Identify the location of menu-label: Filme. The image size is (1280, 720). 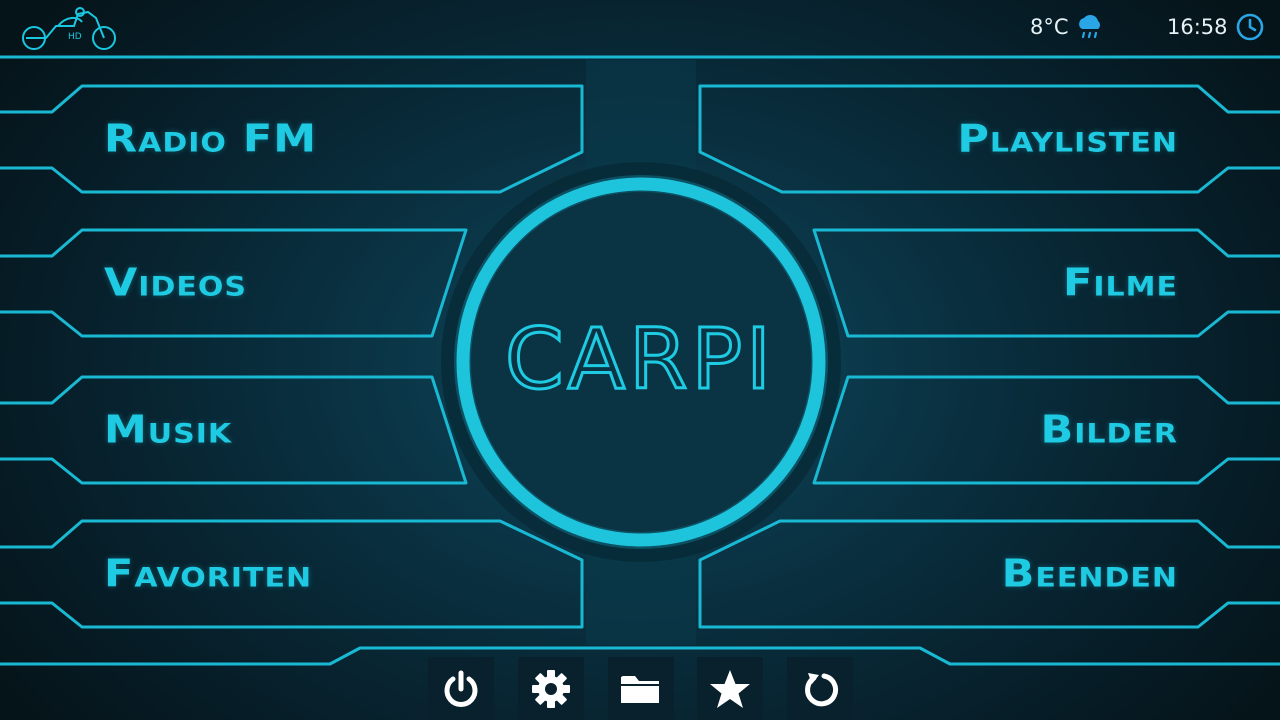
(1120, 283).